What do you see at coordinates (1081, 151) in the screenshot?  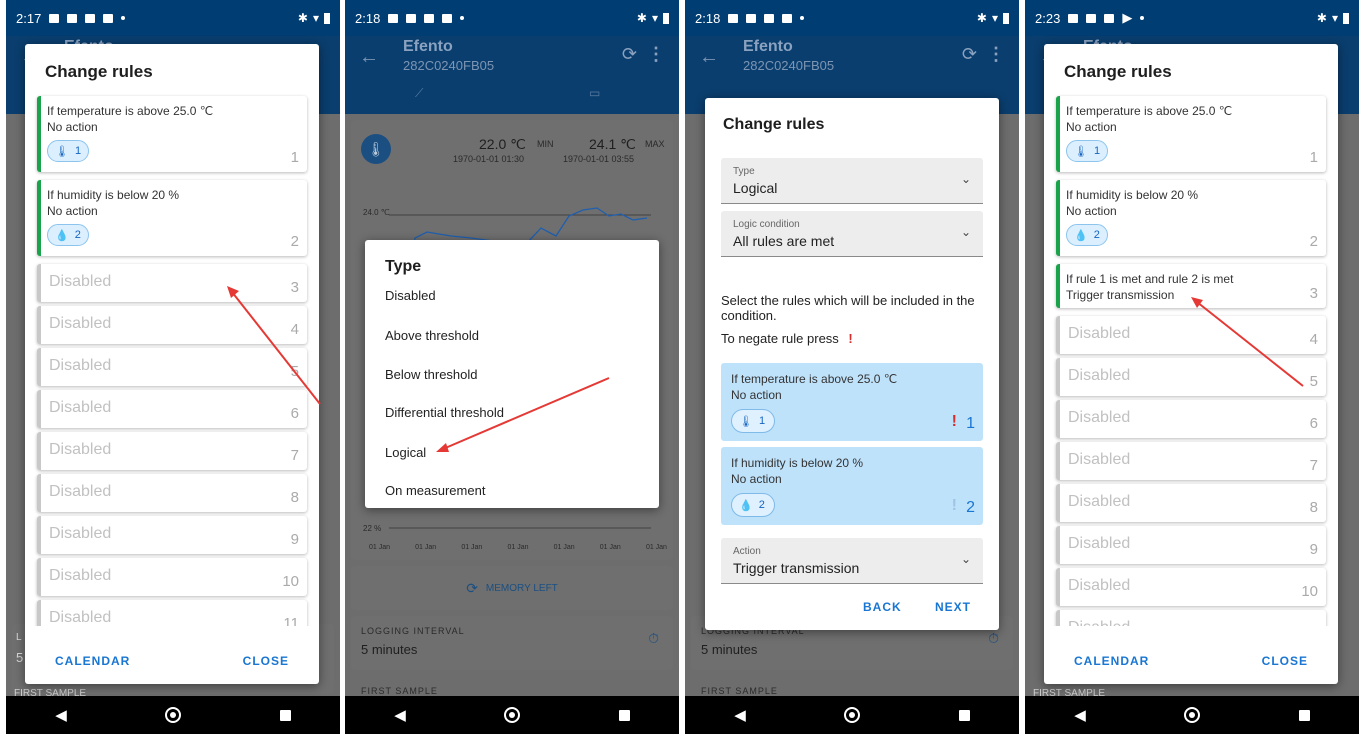 I see `thermometer-icon: 🌡` at bounding box center [1081, 151].